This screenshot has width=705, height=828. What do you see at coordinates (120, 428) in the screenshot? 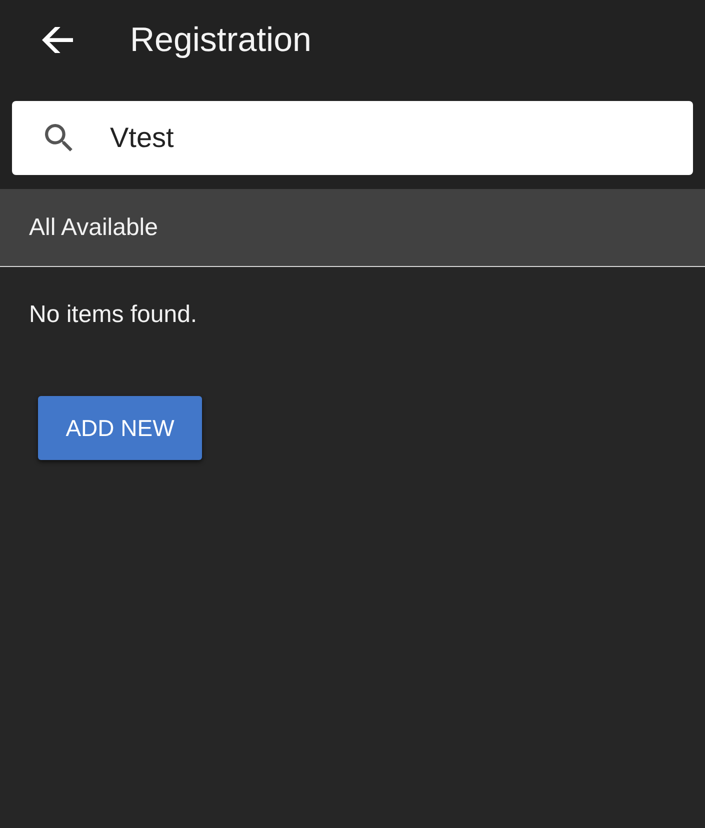
I see `add-new-button: ADD NEW` at bounding box center [120, 428].